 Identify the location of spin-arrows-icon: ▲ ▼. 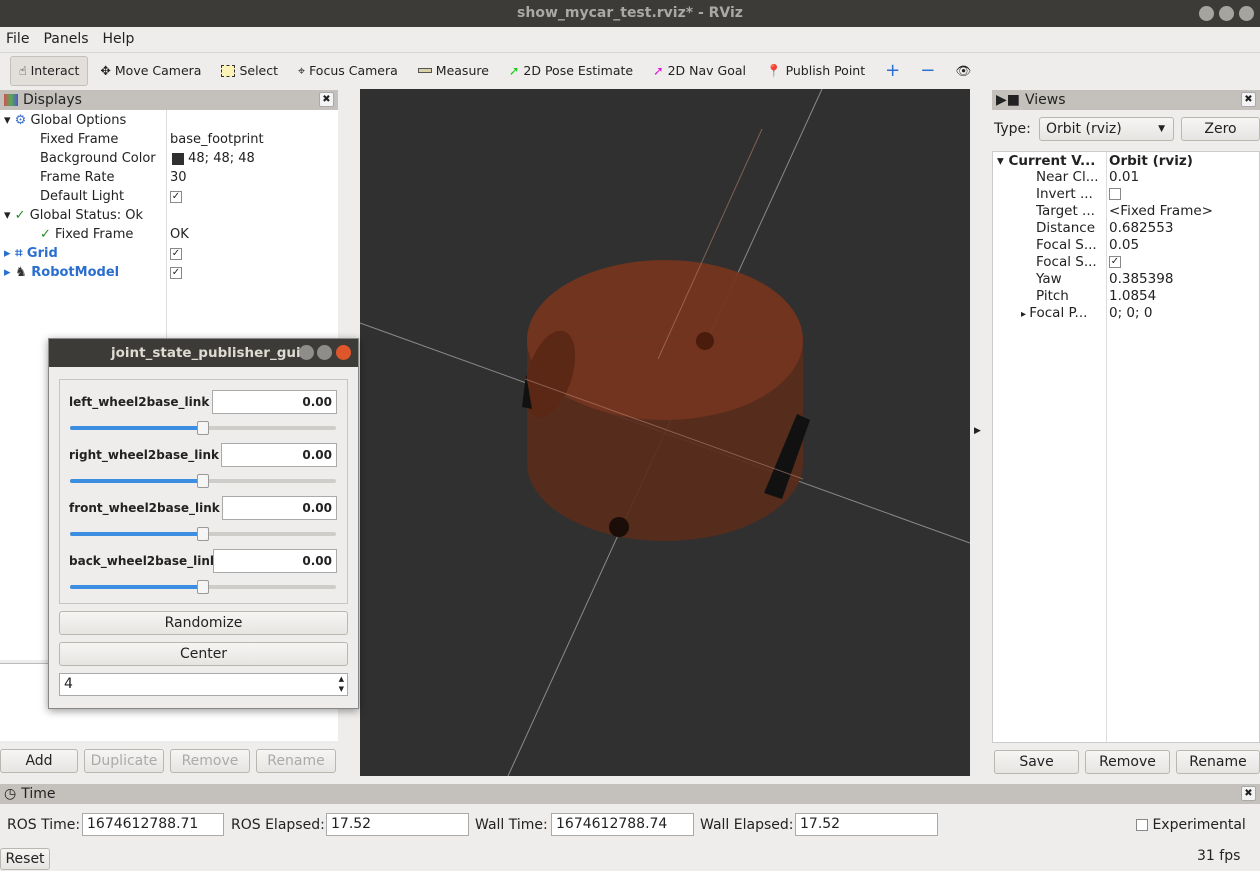
(341, 684).